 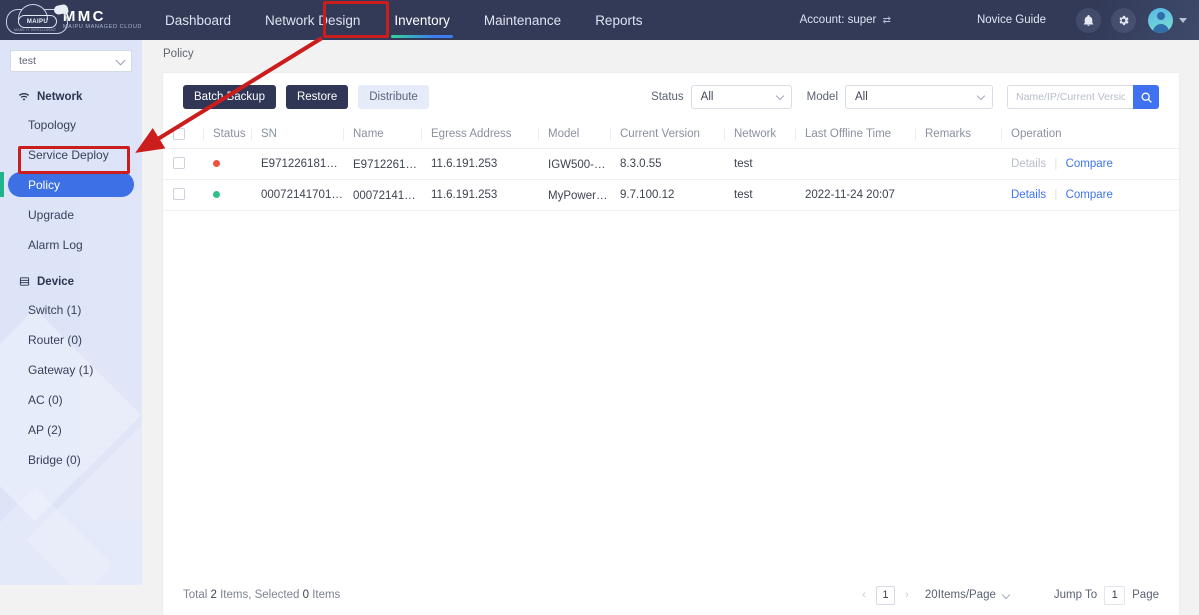 What do you see at coordinates (855, 164) in the screenshot?
I see `row-last-offline-time` at bounding box center [855, 164].